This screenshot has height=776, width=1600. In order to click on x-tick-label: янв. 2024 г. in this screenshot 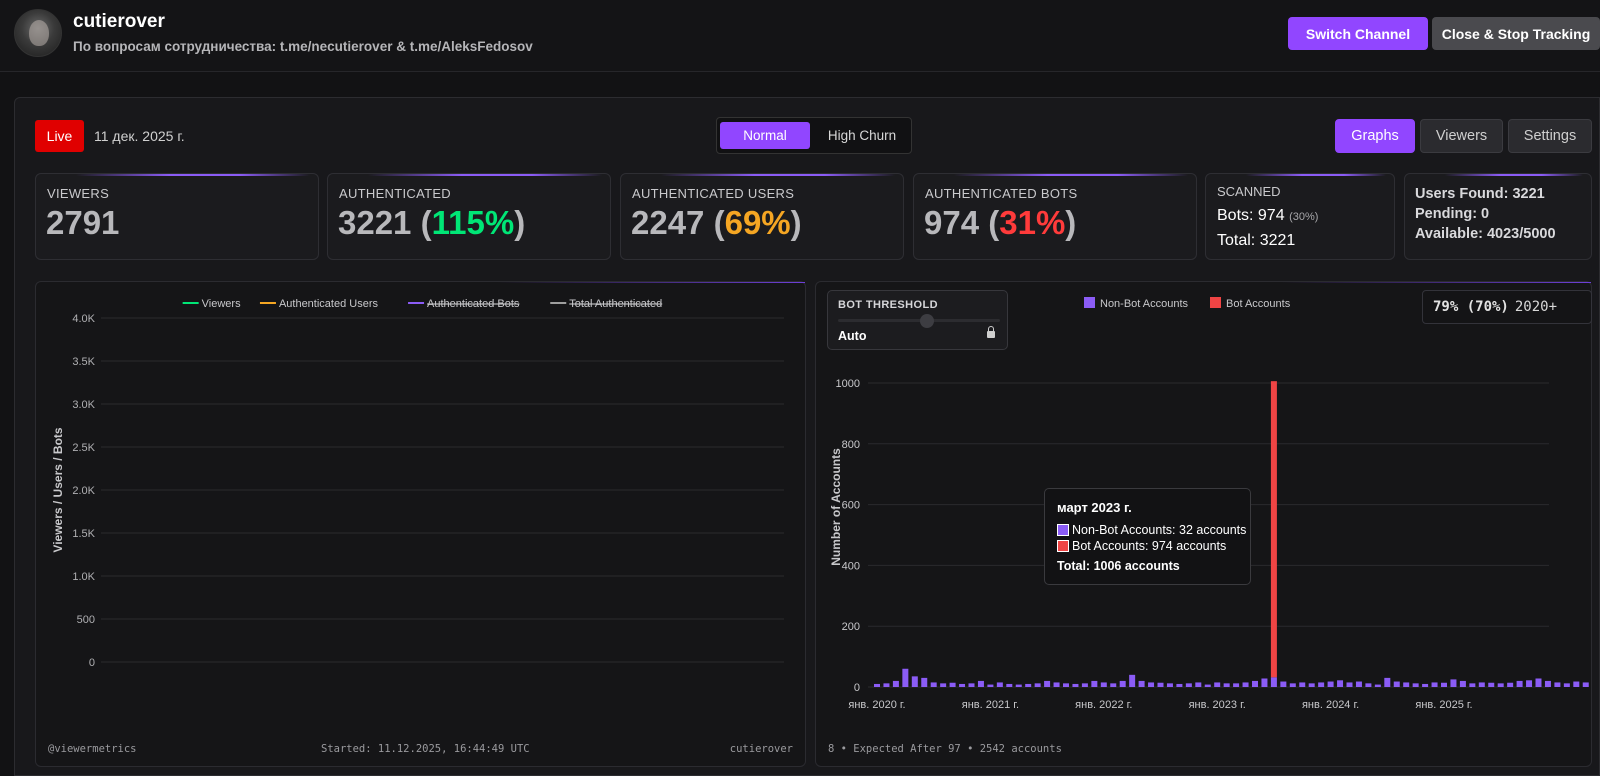, I will do `click(1330, 705)`.